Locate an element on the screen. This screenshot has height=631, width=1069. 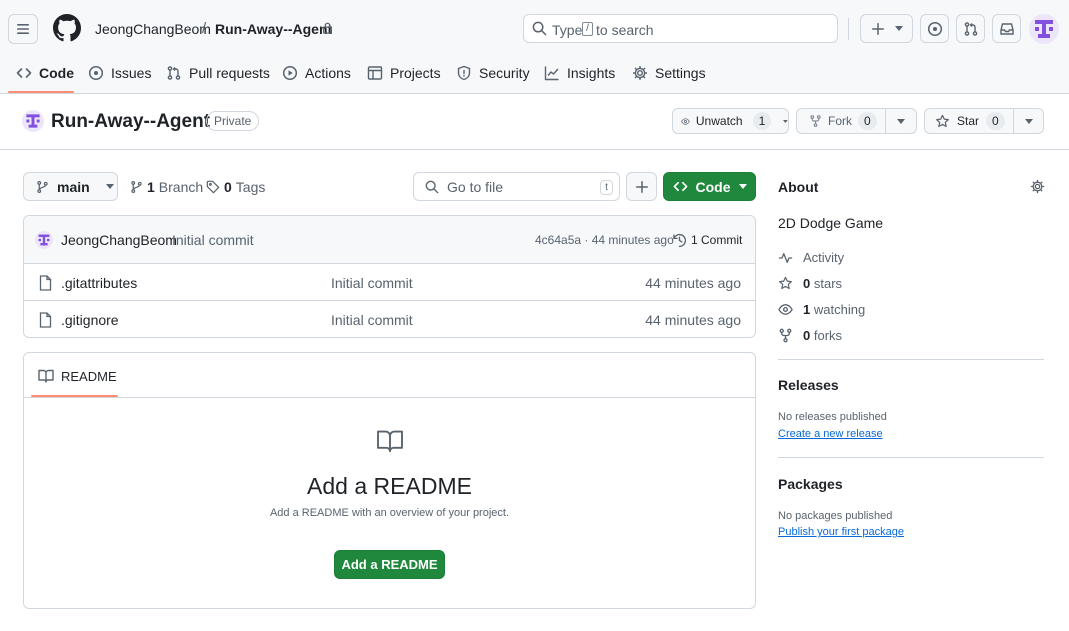
stars-link: 0 stars is located at coordinates (810, 283).